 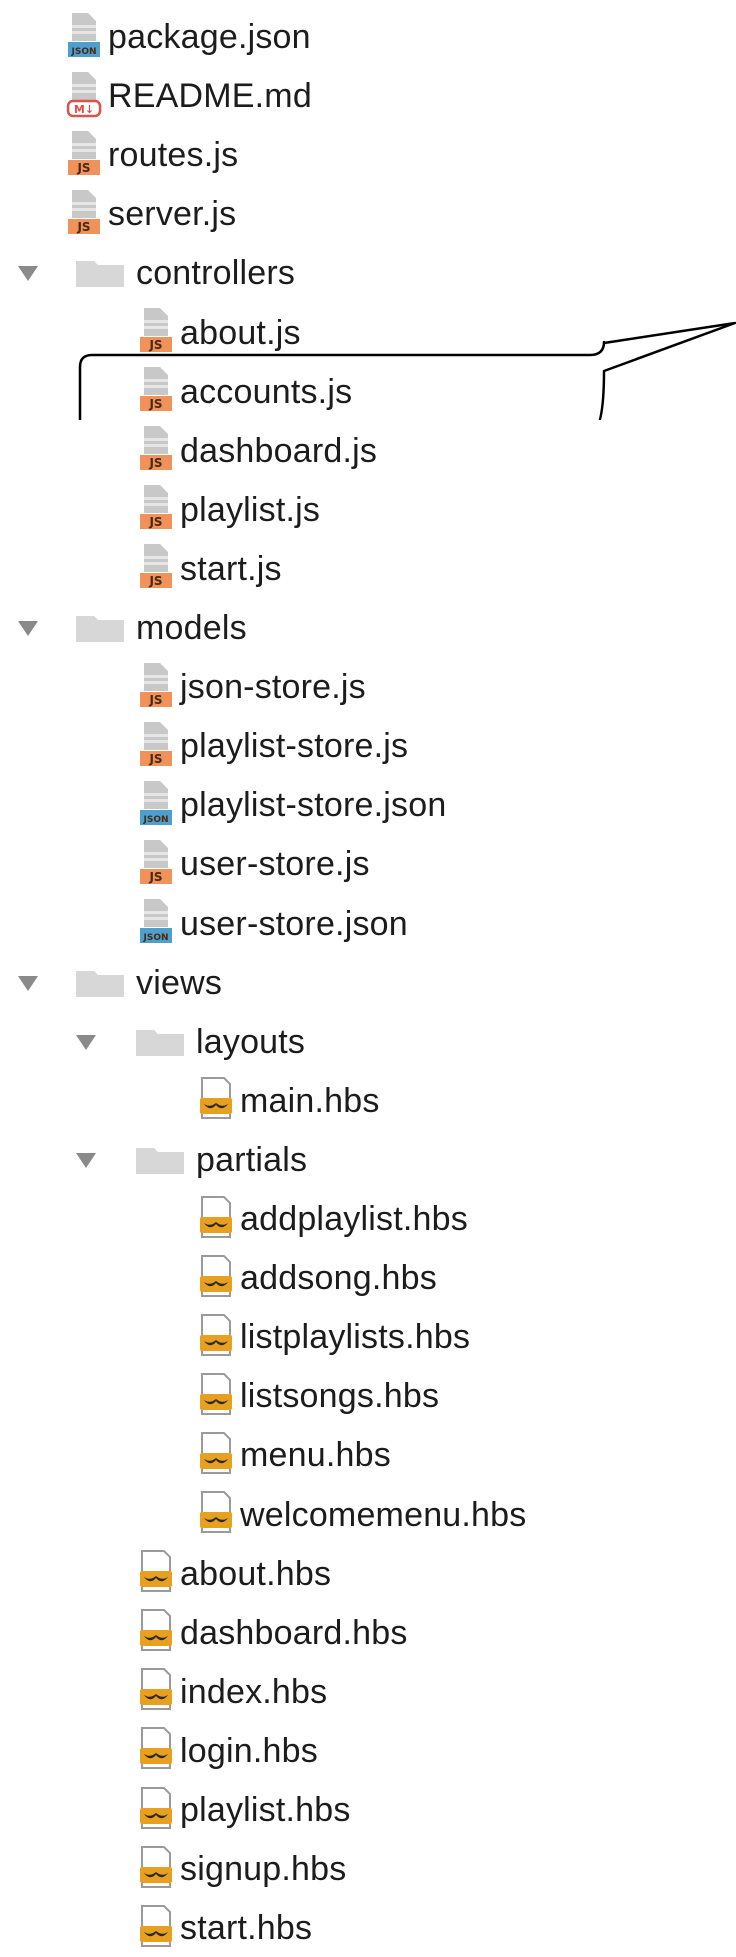 I want to click on tree-file-listsongs-hbs: listsongs.hbs, so click(x=318, y=1396).